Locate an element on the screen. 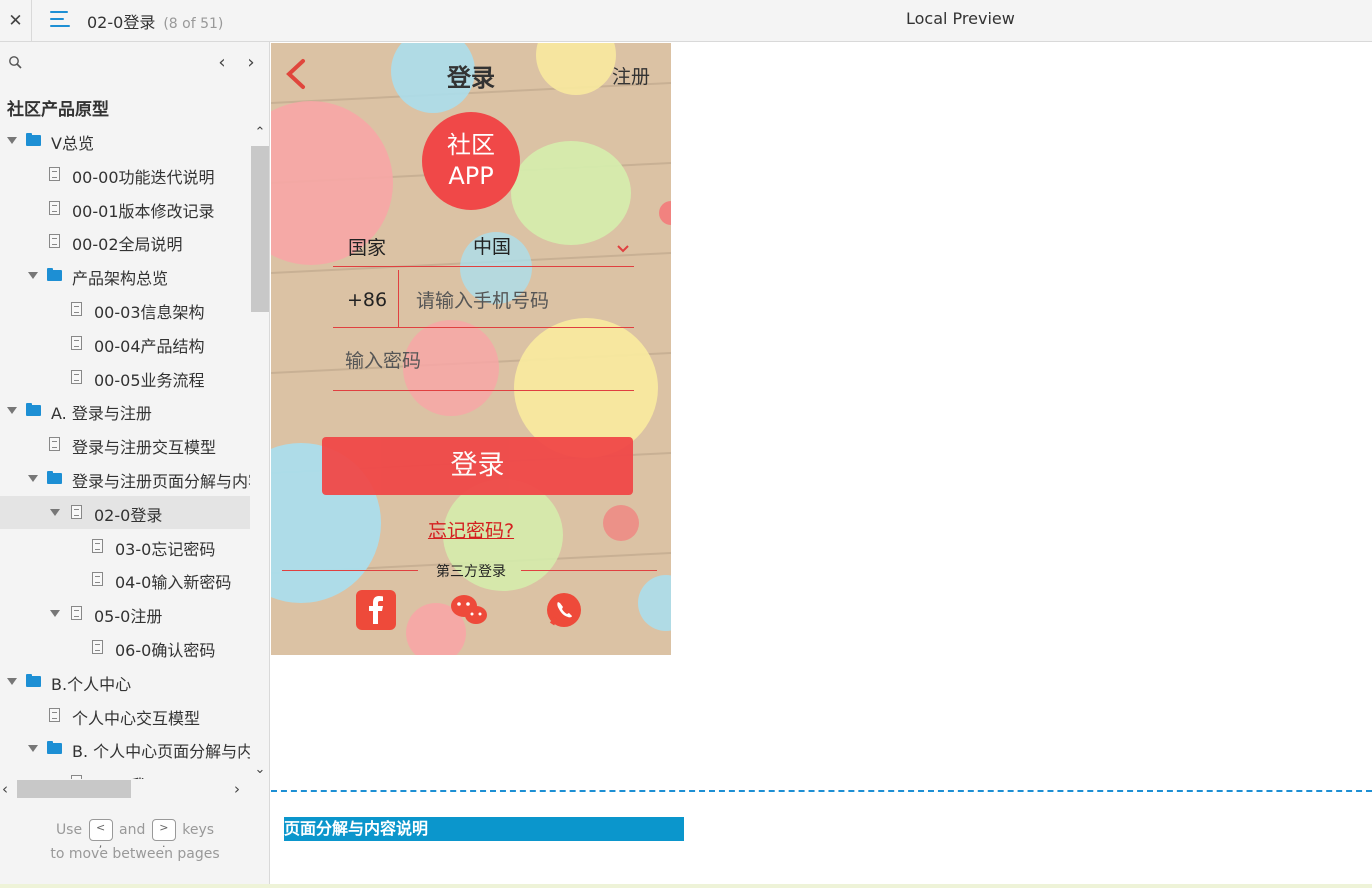 The height and width of the screenshot is (888, 1372). phone-input is located at coordinates (523, 301).